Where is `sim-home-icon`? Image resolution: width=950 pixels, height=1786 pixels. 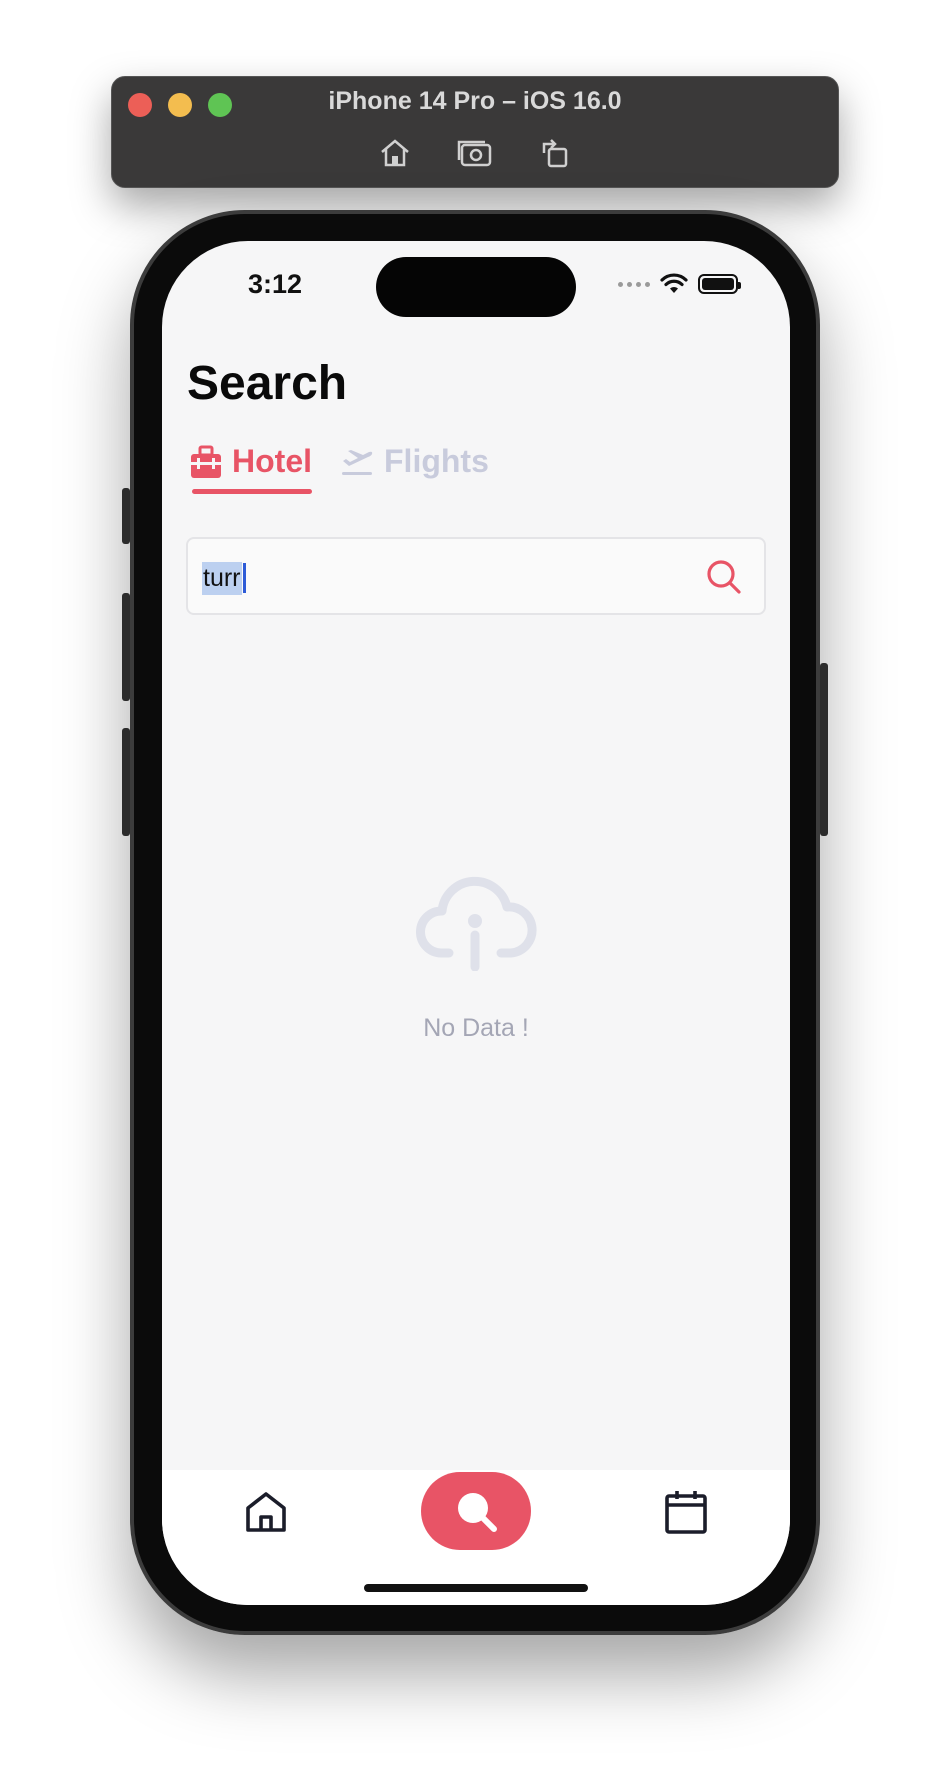
sim-home-icon is located at coordinates (395, 153).